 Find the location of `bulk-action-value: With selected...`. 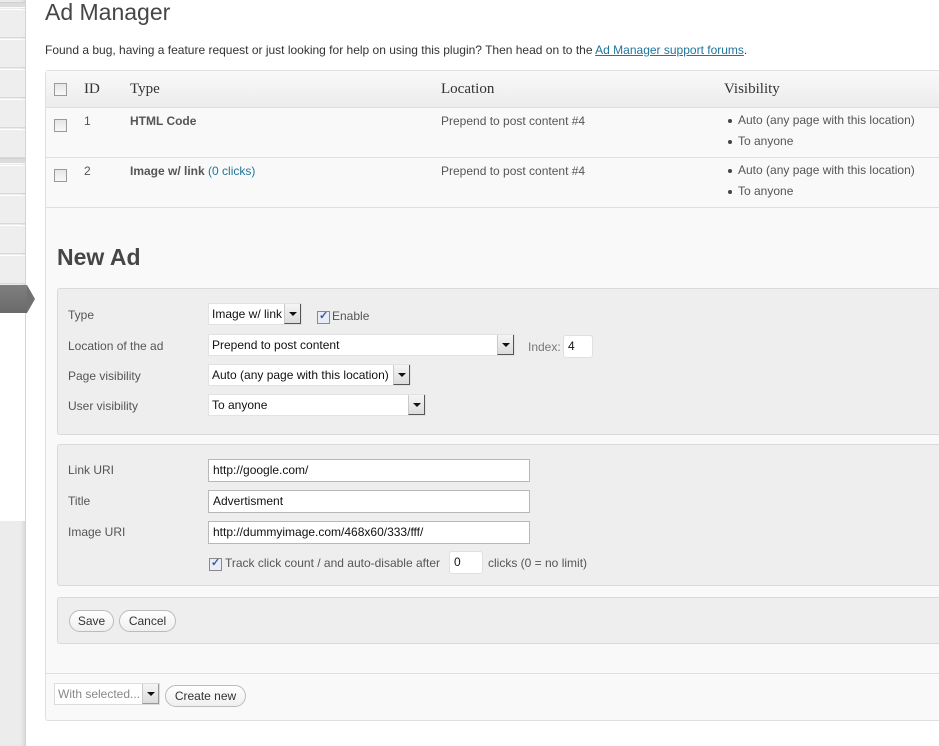

bulk-action-value: With selected... is located at coordinates (99, 694).